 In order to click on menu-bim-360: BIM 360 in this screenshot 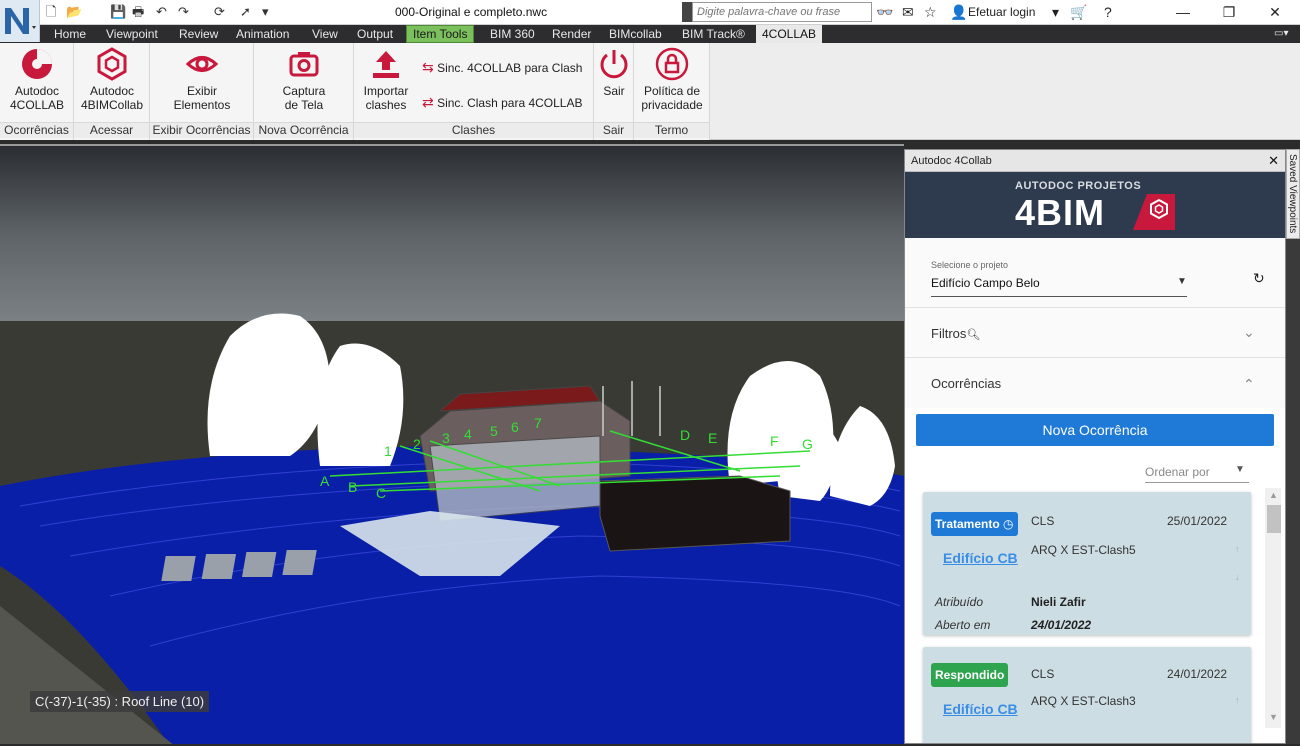, I will do `click(512, 34)`.